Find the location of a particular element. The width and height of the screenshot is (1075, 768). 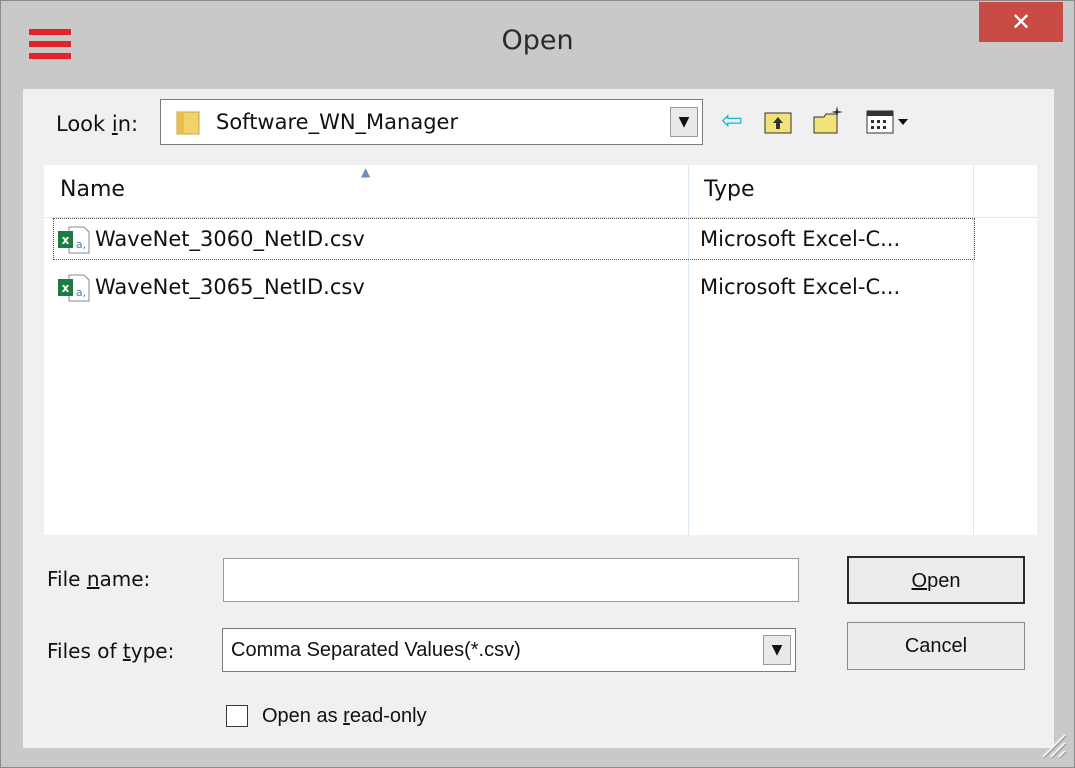

look-in-combobox: Software_WN_Manager ▼ is located at coordinates (431, 122).